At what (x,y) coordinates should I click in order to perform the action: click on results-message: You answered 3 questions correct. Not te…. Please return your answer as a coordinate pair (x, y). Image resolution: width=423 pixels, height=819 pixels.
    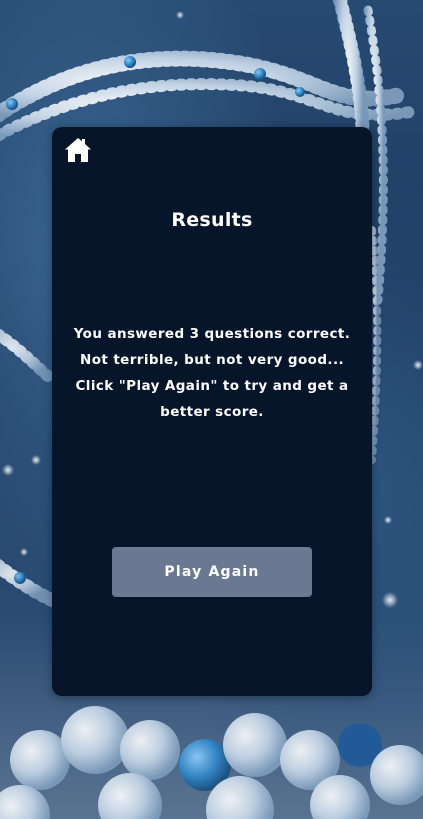
    Looking at the image, I should click on (212, 373).